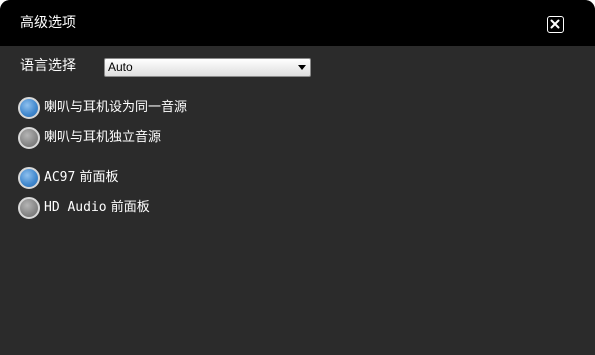  I want to click on chevron-down-icon, so click(302, 67).